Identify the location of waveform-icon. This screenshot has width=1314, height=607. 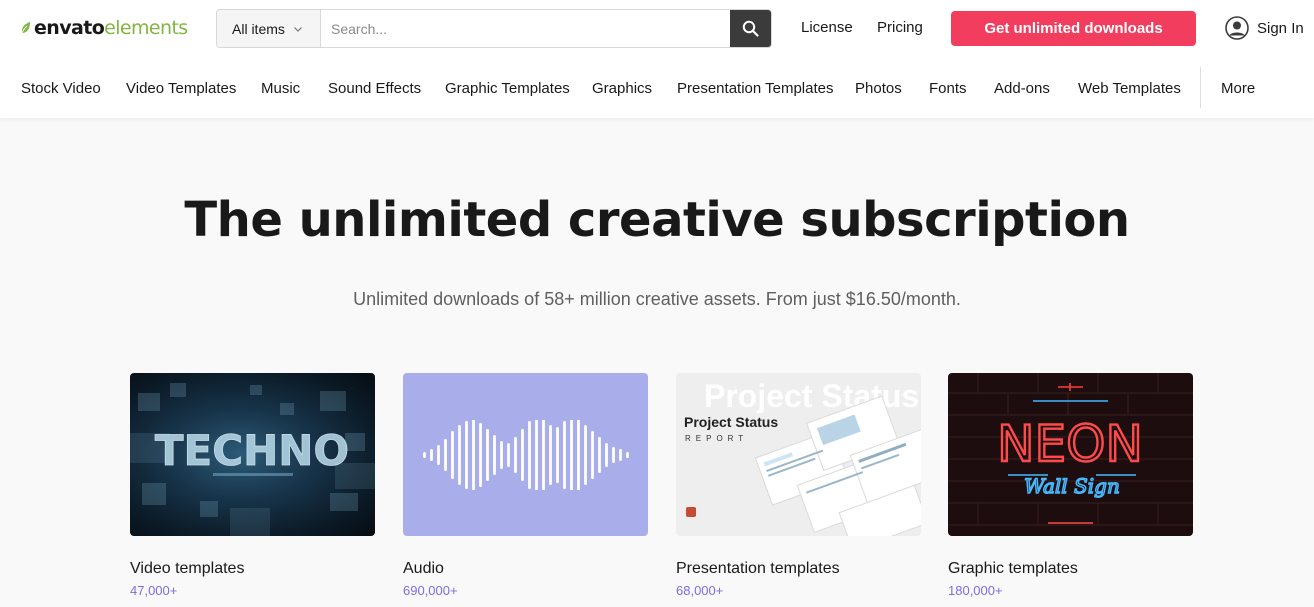
(525, 454).